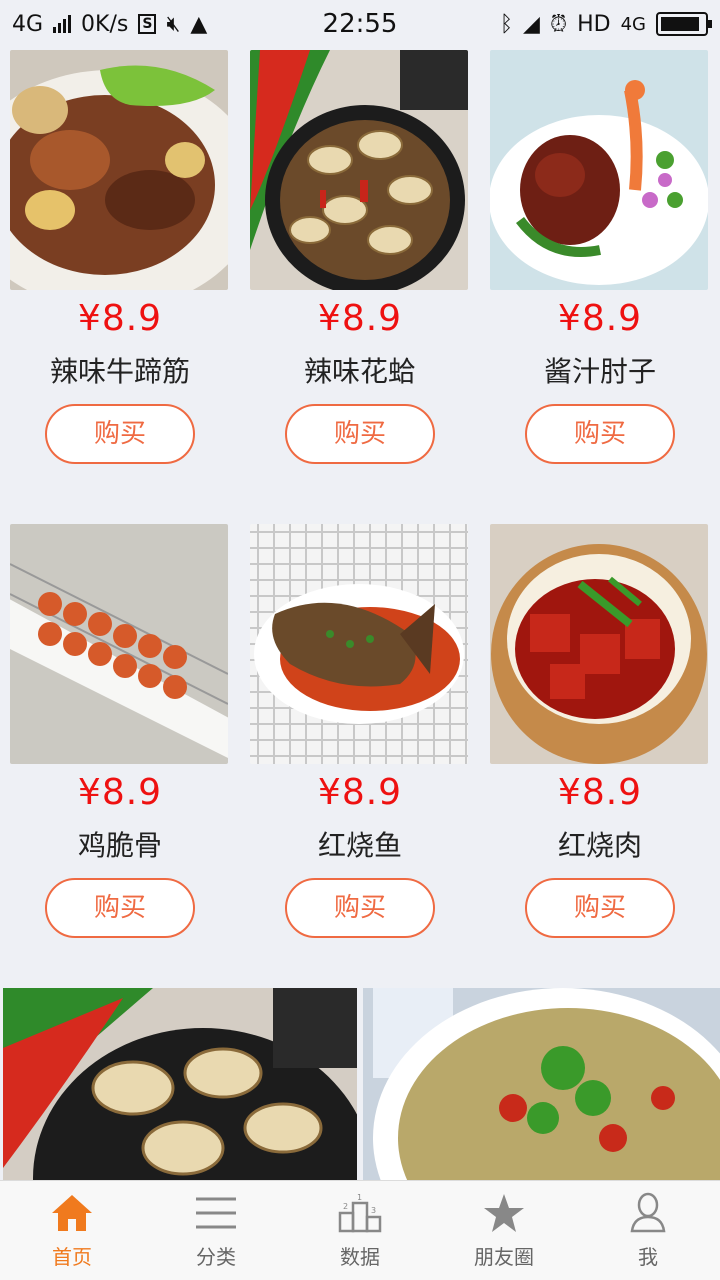  What do you see at coordinates (216, 1230) in the screenshot?
I see `tab-category: 分类` at bounding box center [216, 1230].